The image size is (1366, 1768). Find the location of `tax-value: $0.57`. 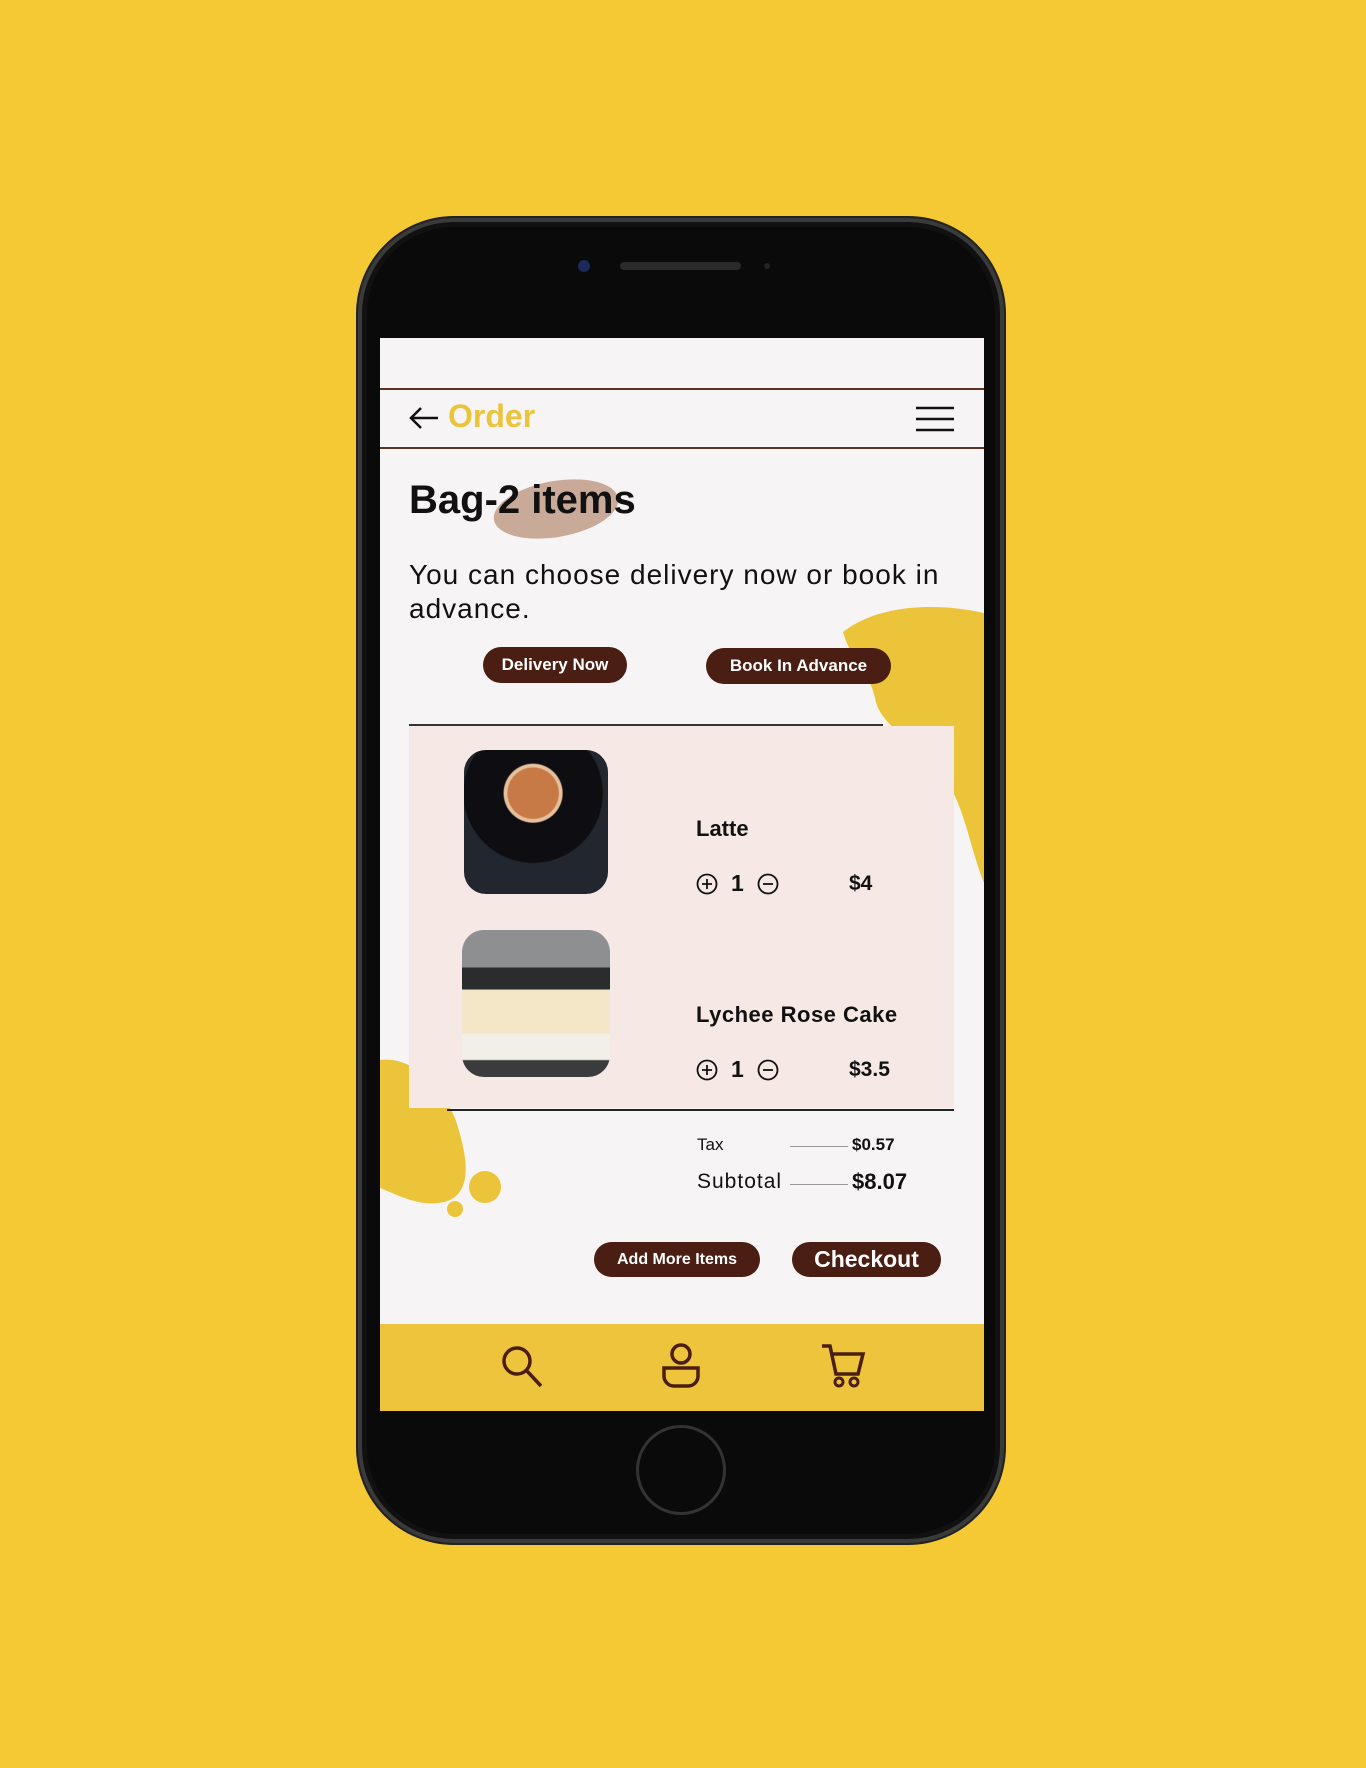

tax-value: $0.57 is located at coordinates (873, 1144).